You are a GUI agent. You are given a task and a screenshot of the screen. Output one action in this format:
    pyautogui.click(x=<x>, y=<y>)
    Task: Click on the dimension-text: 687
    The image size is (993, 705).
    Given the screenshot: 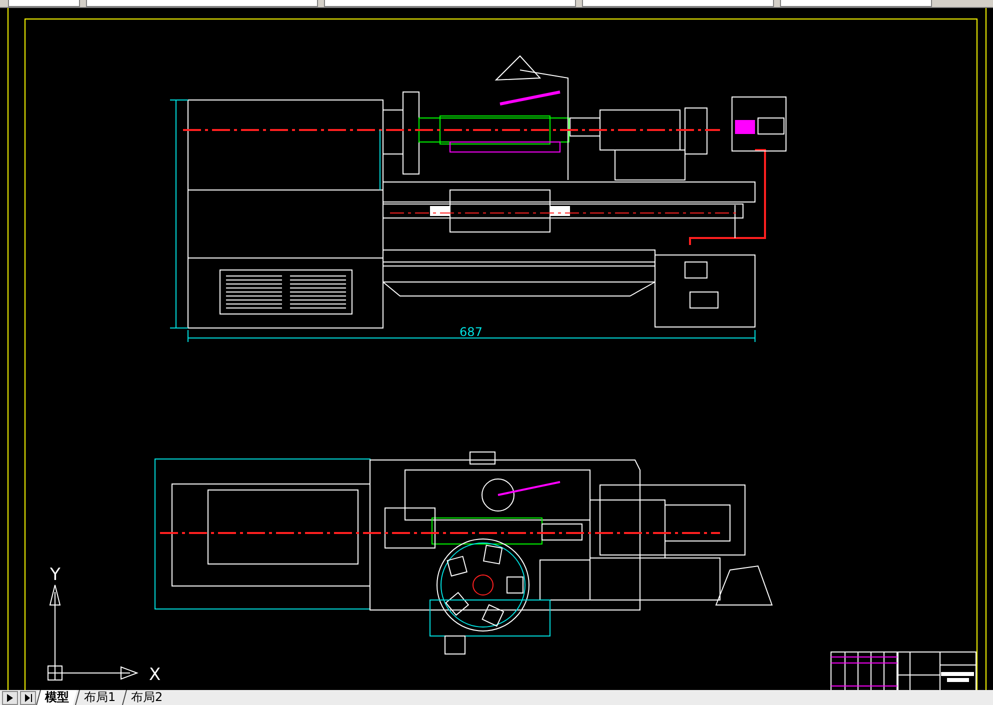 What is the action you would take?
    pyautogui.click(x=471, y=332)
    